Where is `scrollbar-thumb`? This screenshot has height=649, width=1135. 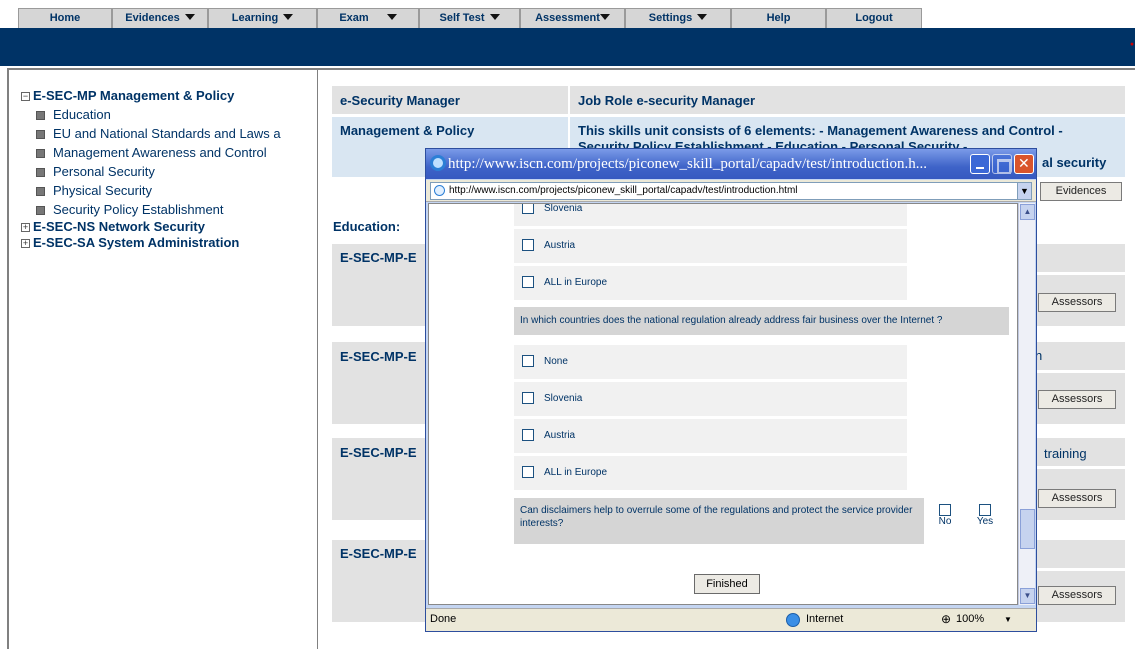
scrollbar-thumb is located at coordinates (1027, 529).